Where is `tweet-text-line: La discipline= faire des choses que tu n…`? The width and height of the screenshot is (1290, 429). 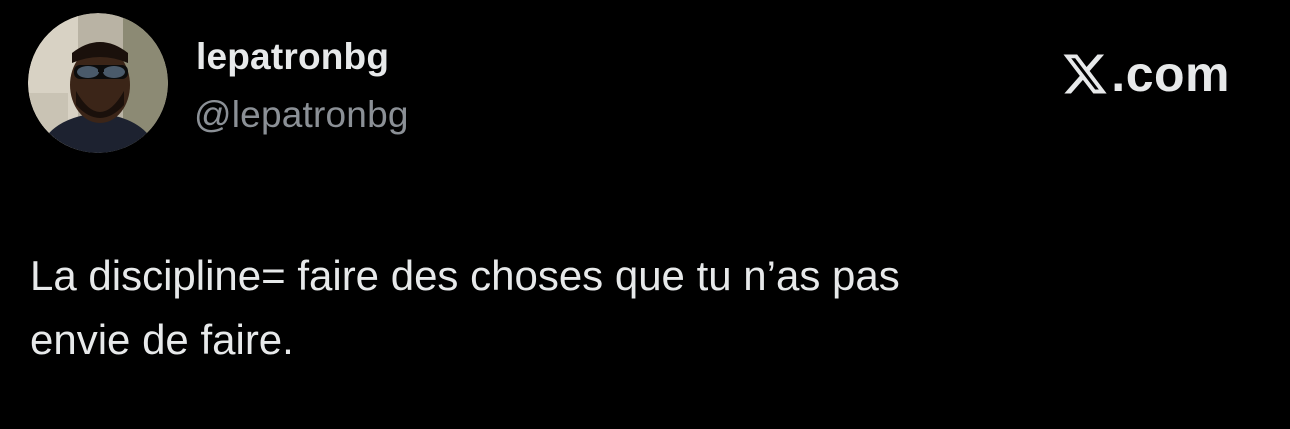 tweet-text-line: La discipline= faire des choses que tu n… is located at coordinates (465, 275).